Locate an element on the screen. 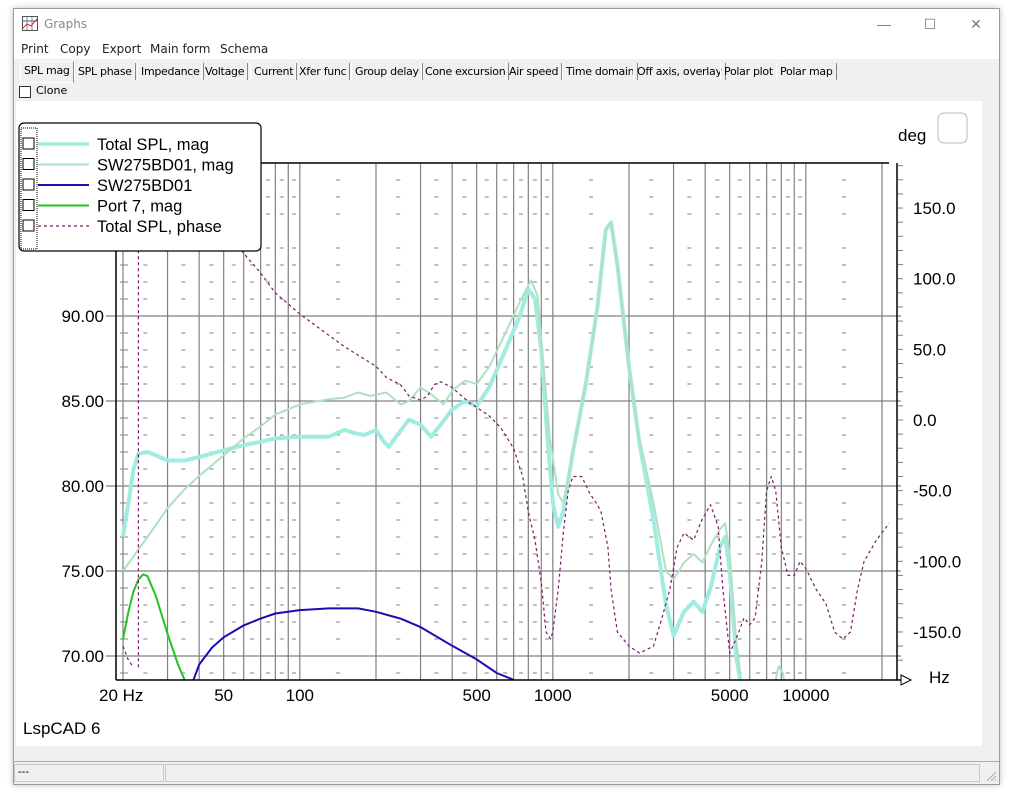  app-icon is located at coordinates (30, 23).